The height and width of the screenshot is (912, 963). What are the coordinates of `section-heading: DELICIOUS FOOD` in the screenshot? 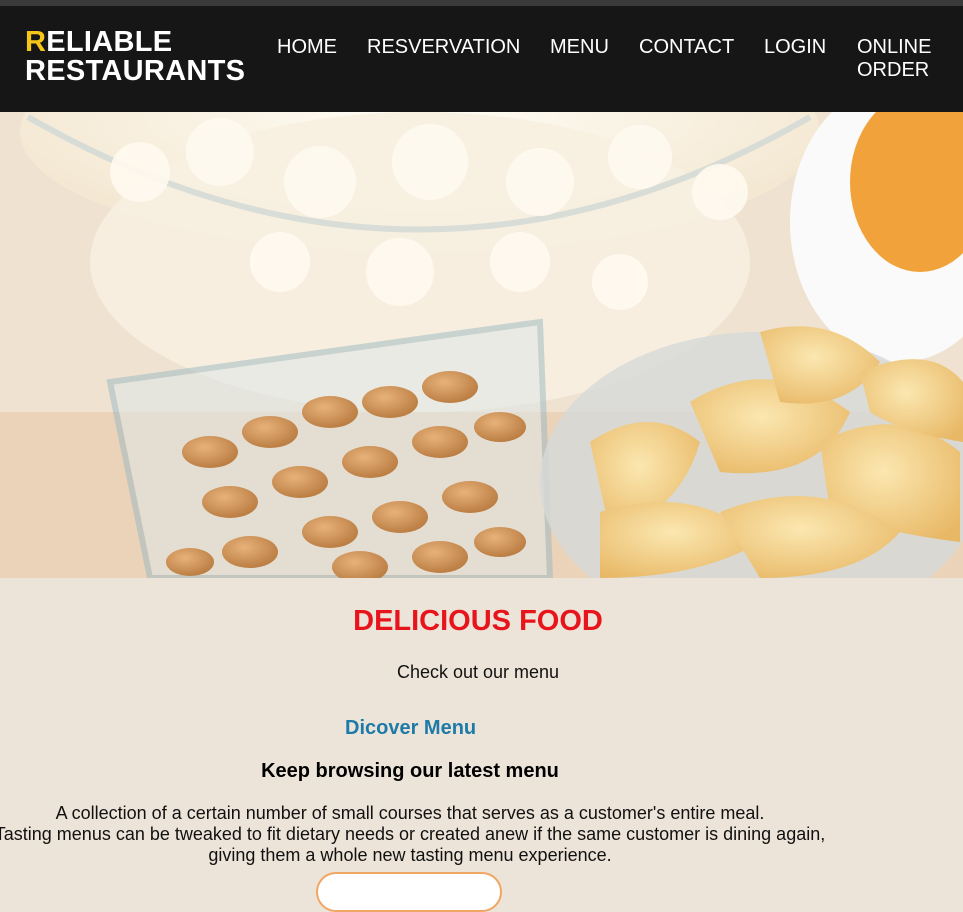 It's located at (478, 621).